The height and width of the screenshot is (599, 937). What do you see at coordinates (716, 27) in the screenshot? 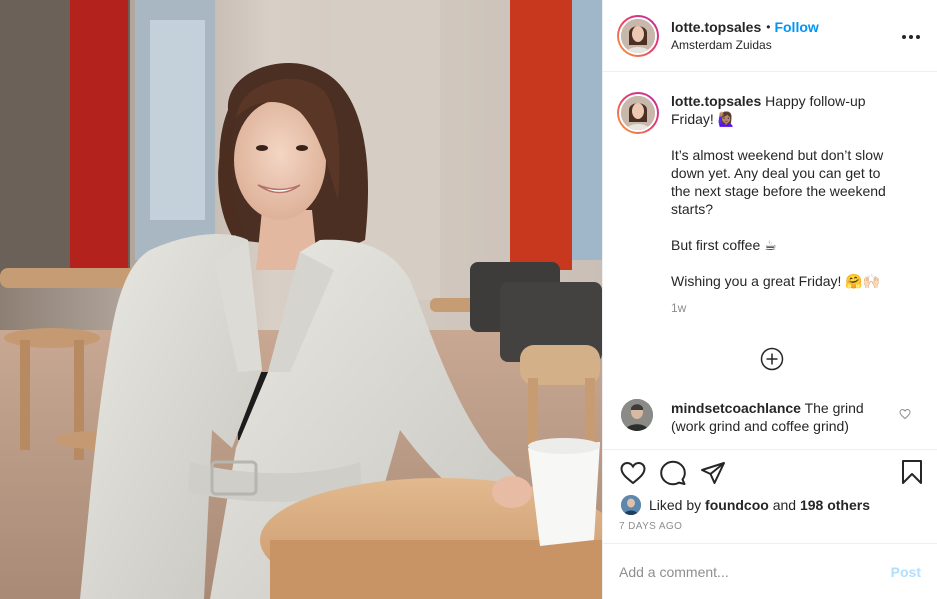
I see `author-username: lotte.topsales` at bounding box center [716, 27].